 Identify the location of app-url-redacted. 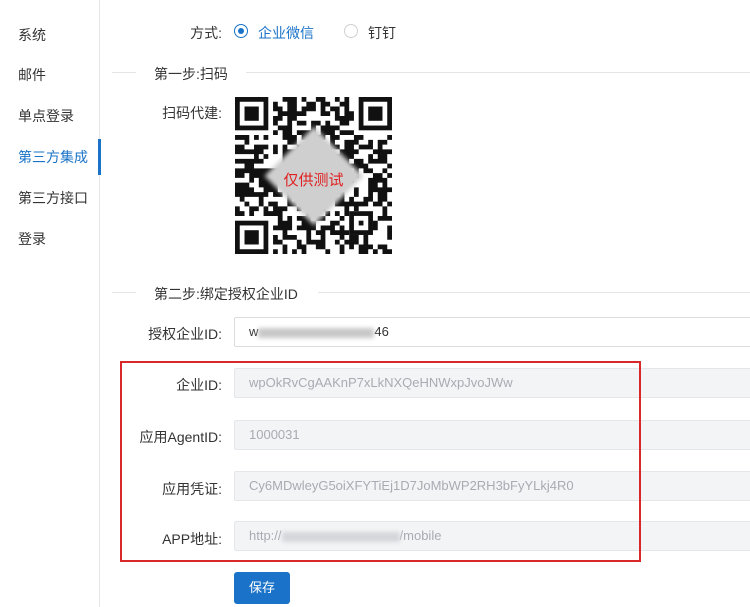
(340, 536).